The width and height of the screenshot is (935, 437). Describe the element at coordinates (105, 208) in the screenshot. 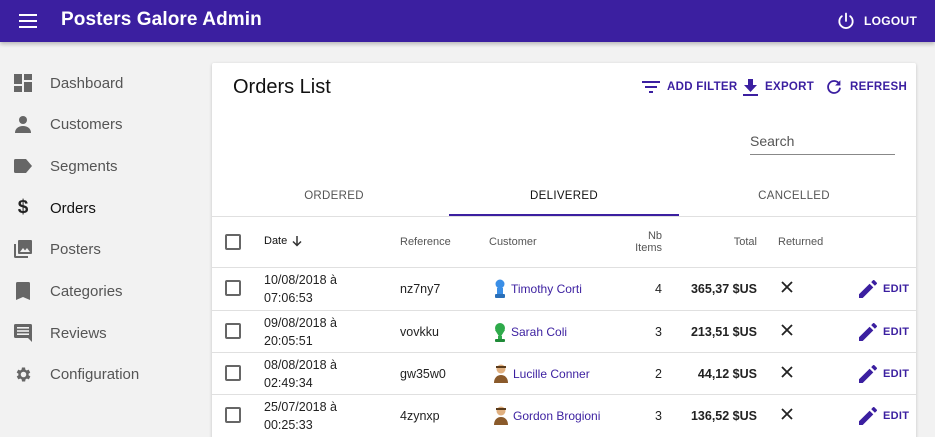

I see `sidebar-item-orders: $ Orders` at that location.